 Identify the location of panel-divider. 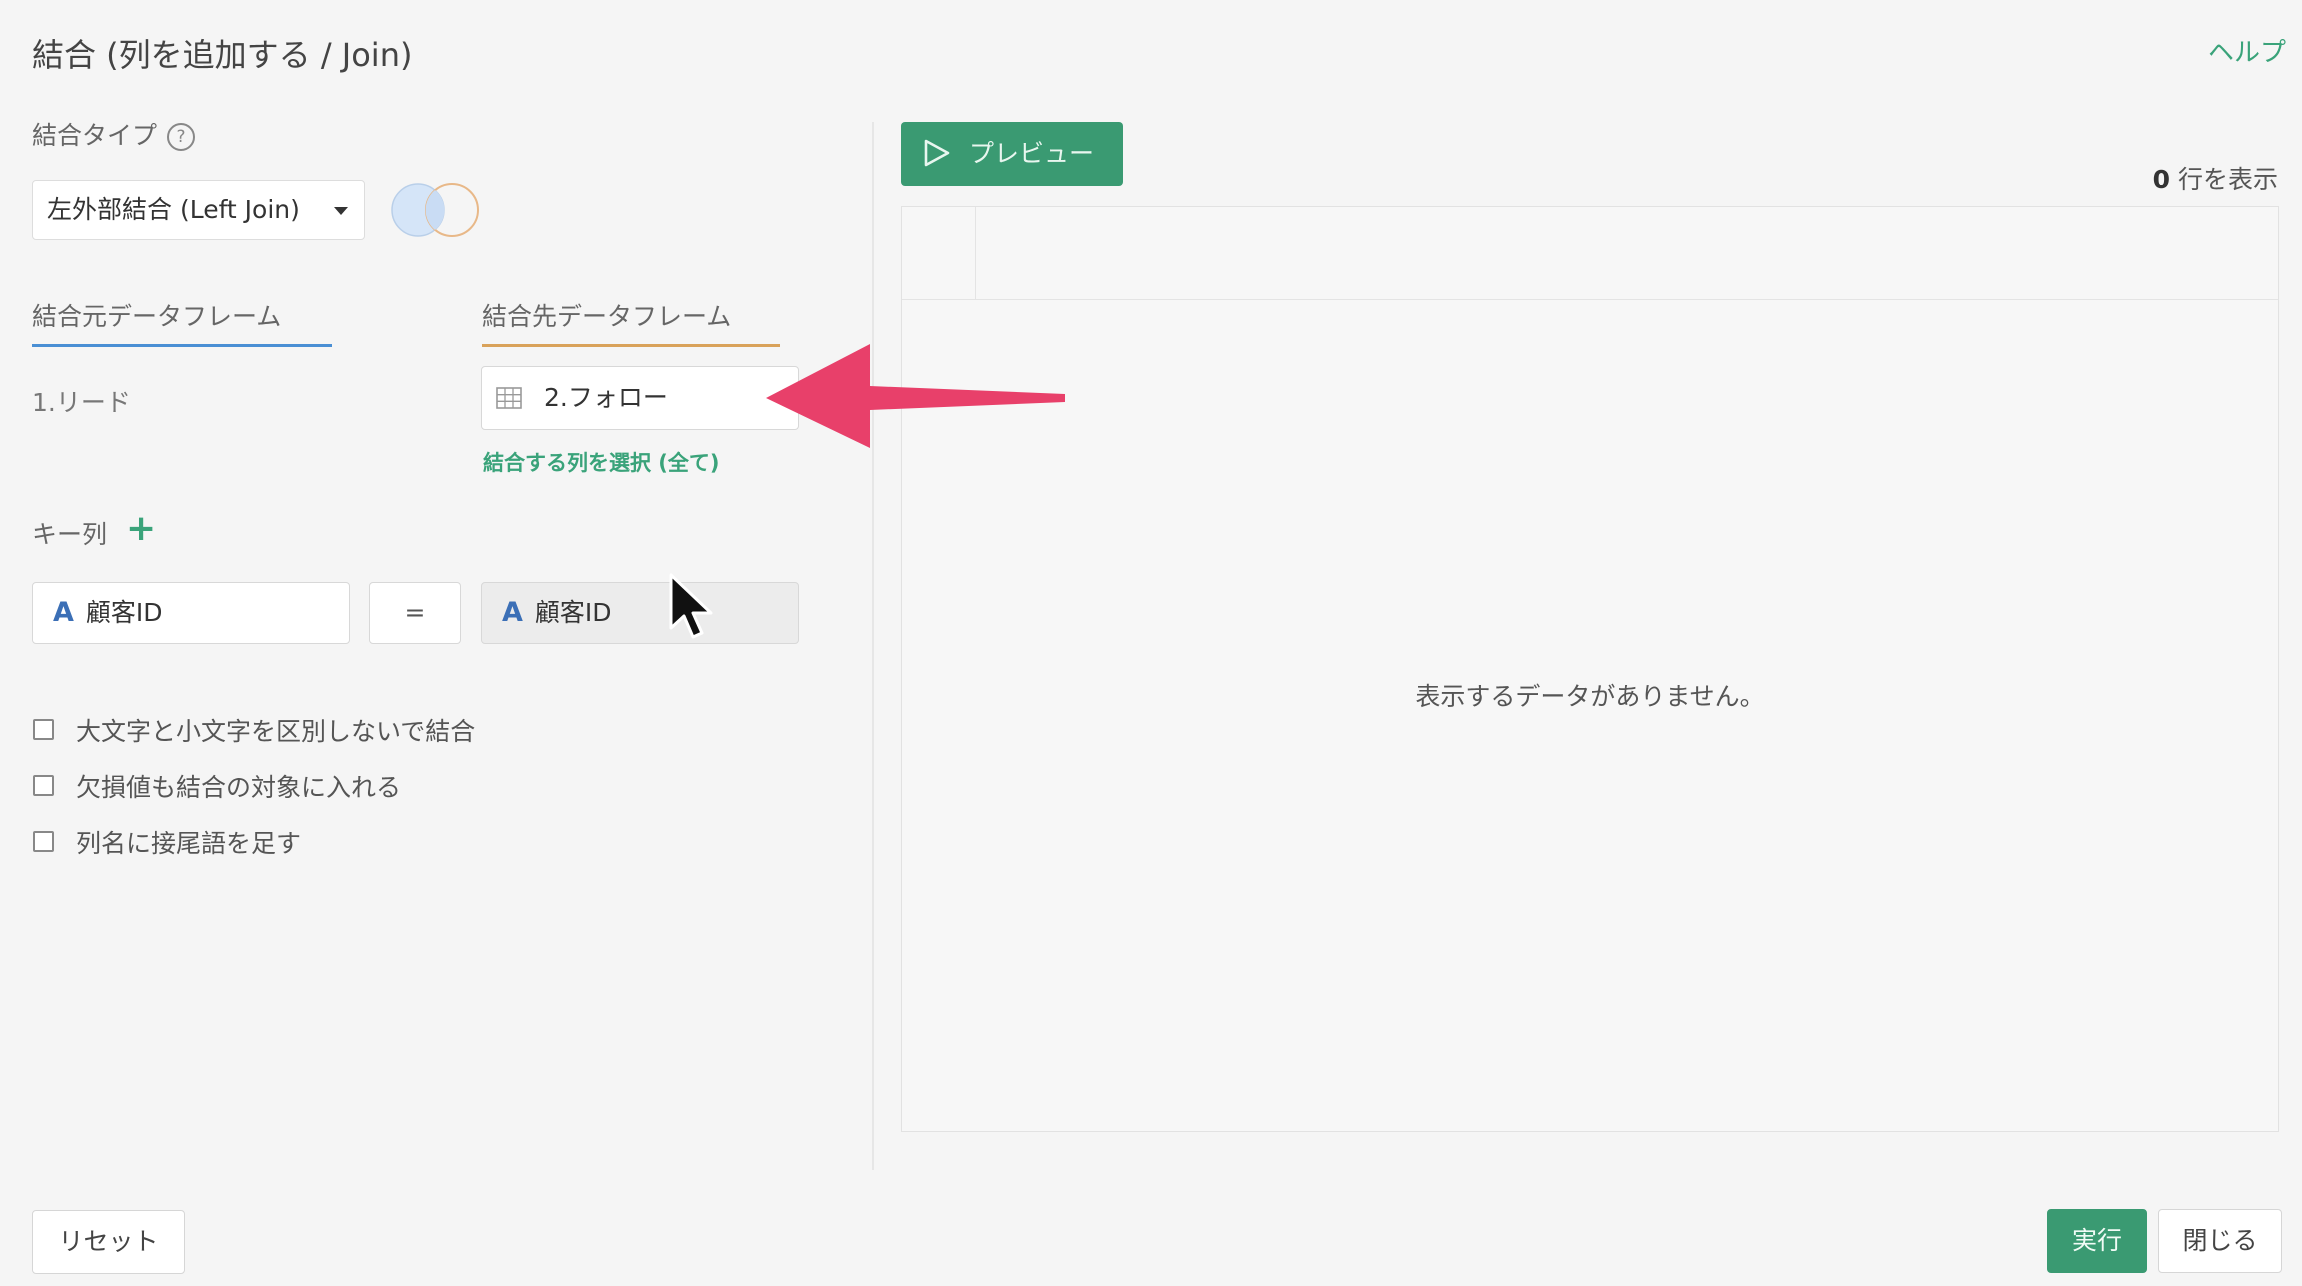
(873, 646).